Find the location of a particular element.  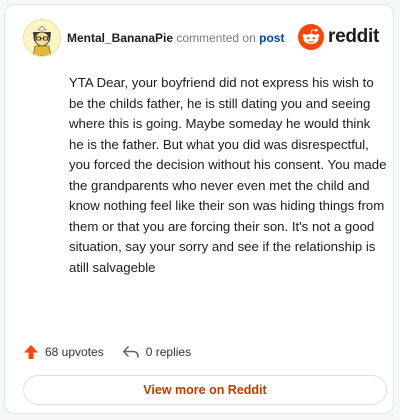

reddit-logo-icon is located at coordinates (311, 37).